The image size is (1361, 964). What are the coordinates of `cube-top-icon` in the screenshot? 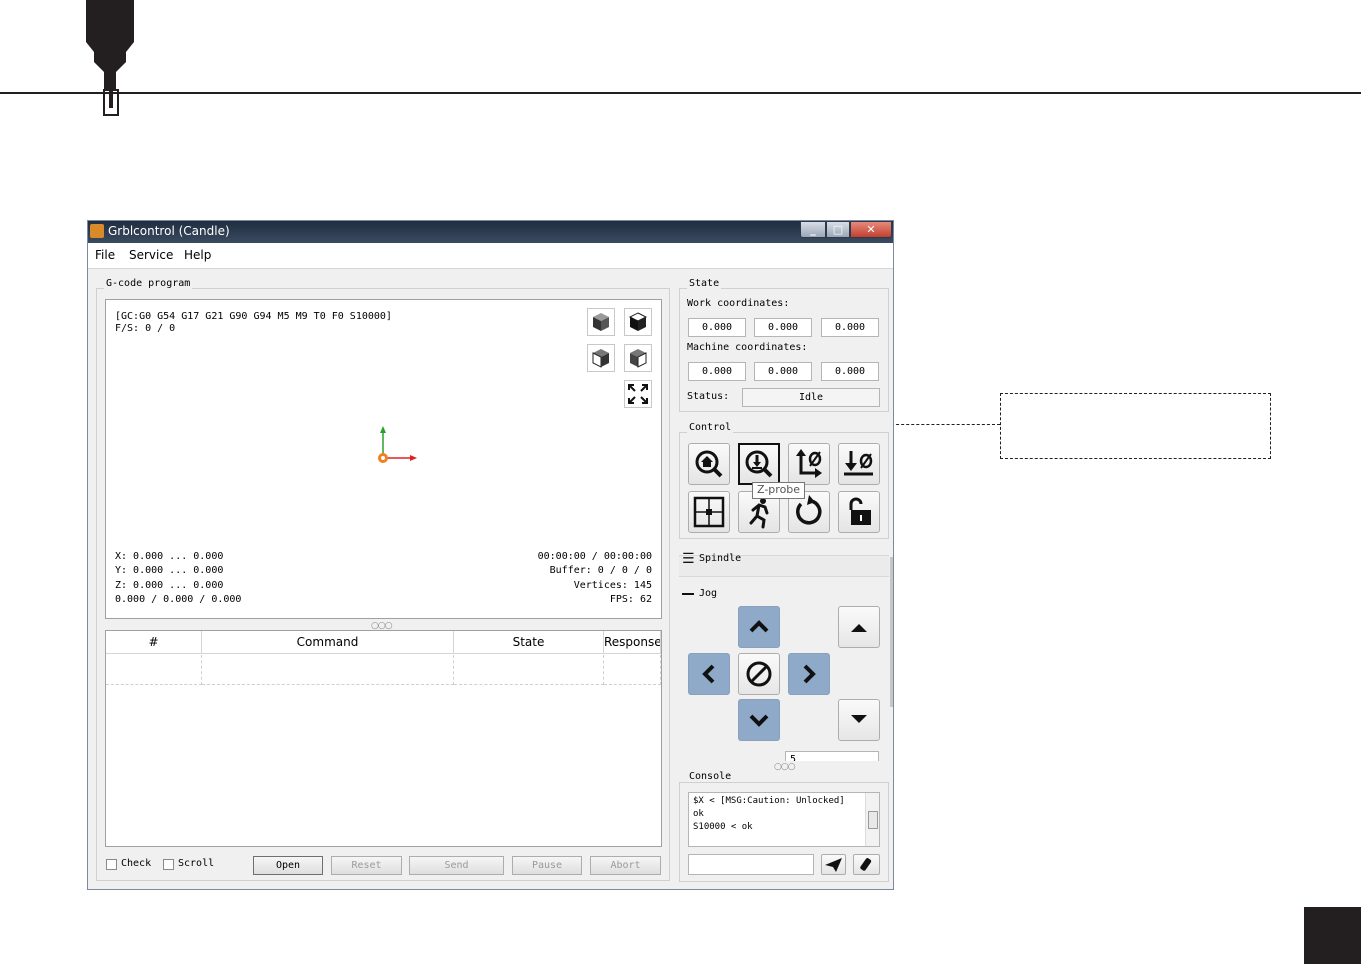 It's located at (638, 321).